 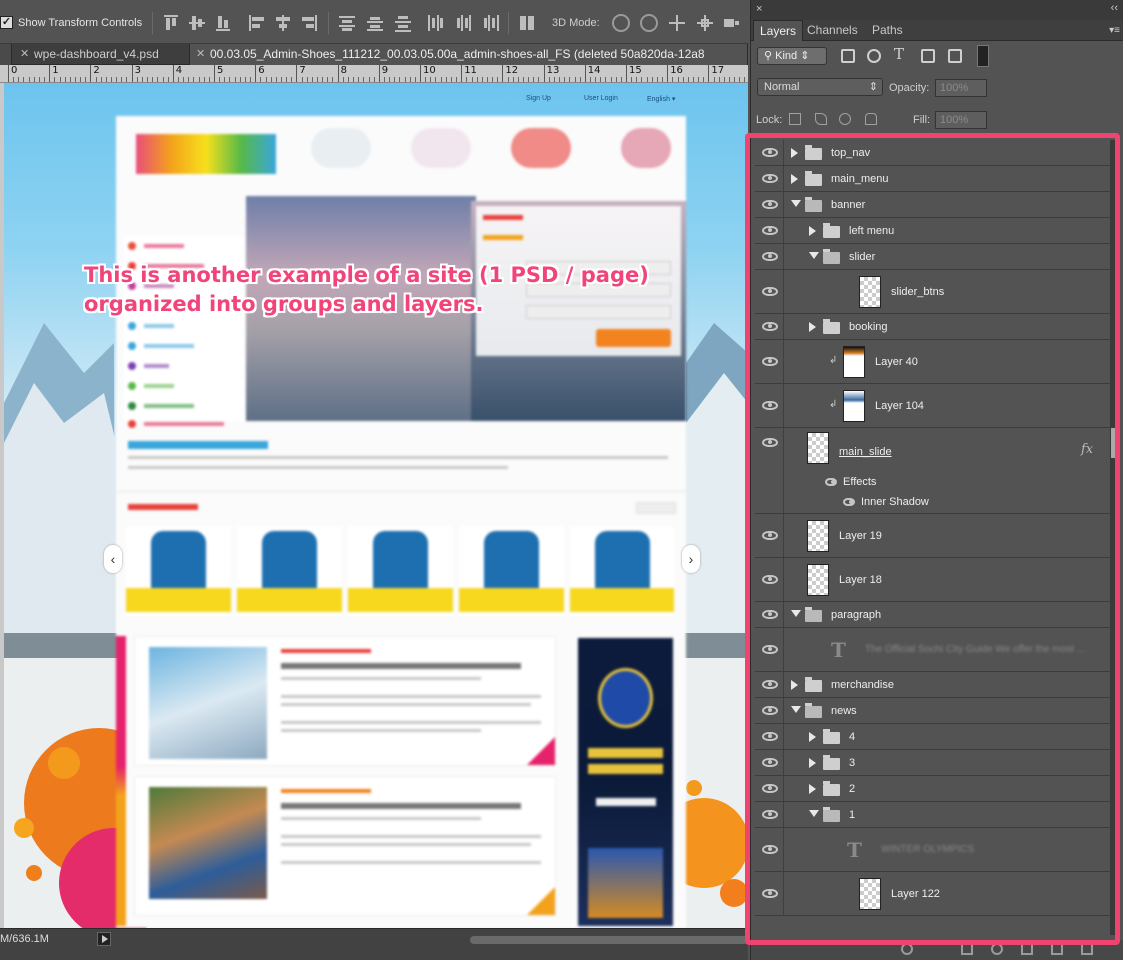 What do you see at coordinates (933, 815) in the screenshot?
I see `layer-row: 1` at bounding box center [933, 815].